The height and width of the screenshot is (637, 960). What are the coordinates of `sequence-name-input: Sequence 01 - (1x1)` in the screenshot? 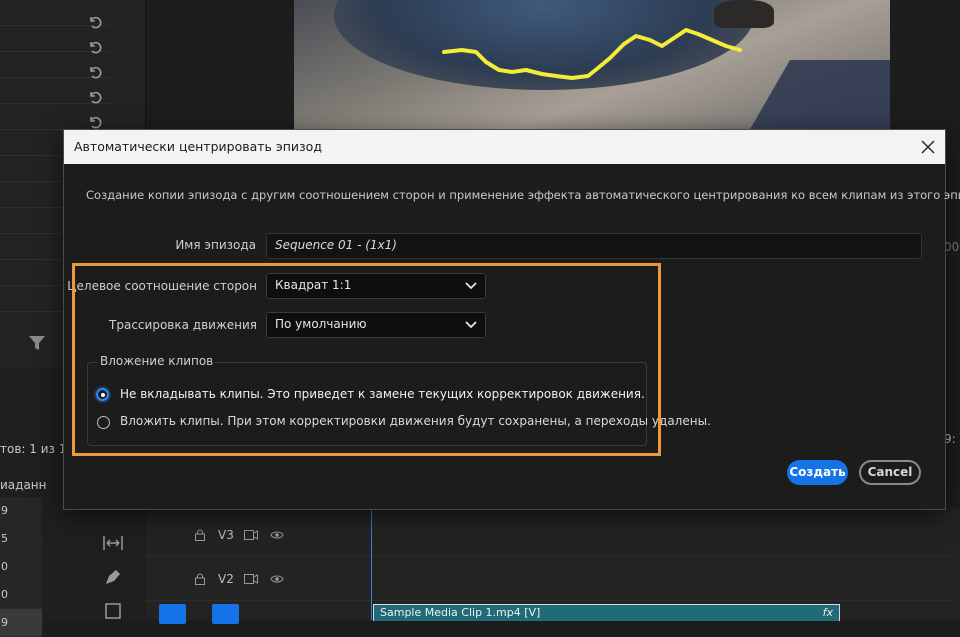 It's located at (594, 246).